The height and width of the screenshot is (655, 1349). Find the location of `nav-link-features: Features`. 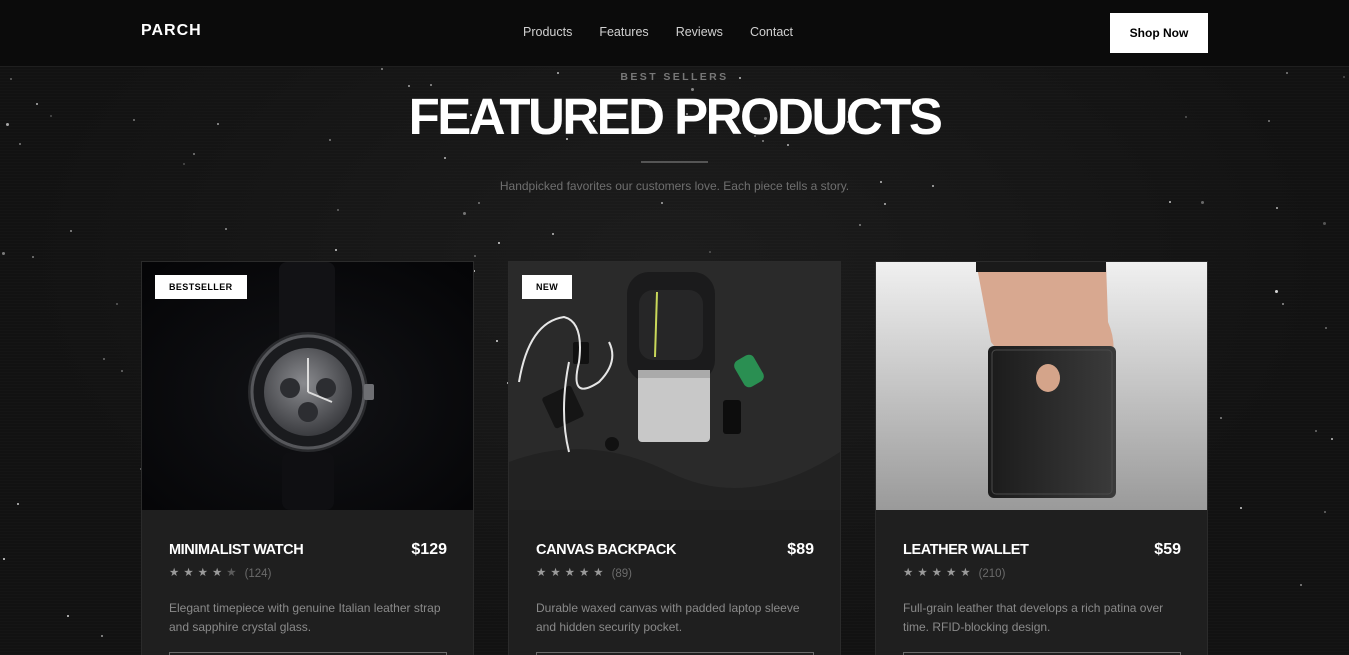

nav-link-features: Features is located at coordinates (623, 32).